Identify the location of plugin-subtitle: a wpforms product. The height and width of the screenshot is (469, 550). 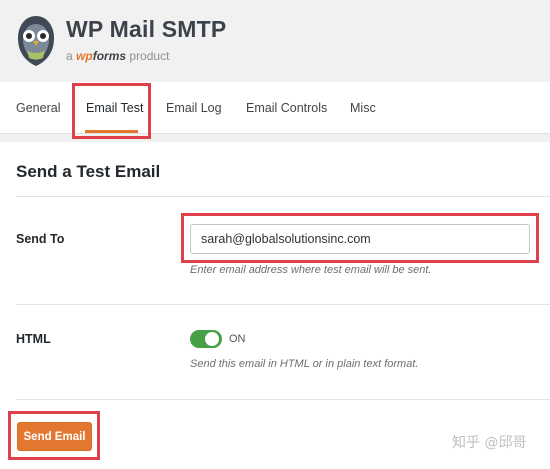
(117, 56).